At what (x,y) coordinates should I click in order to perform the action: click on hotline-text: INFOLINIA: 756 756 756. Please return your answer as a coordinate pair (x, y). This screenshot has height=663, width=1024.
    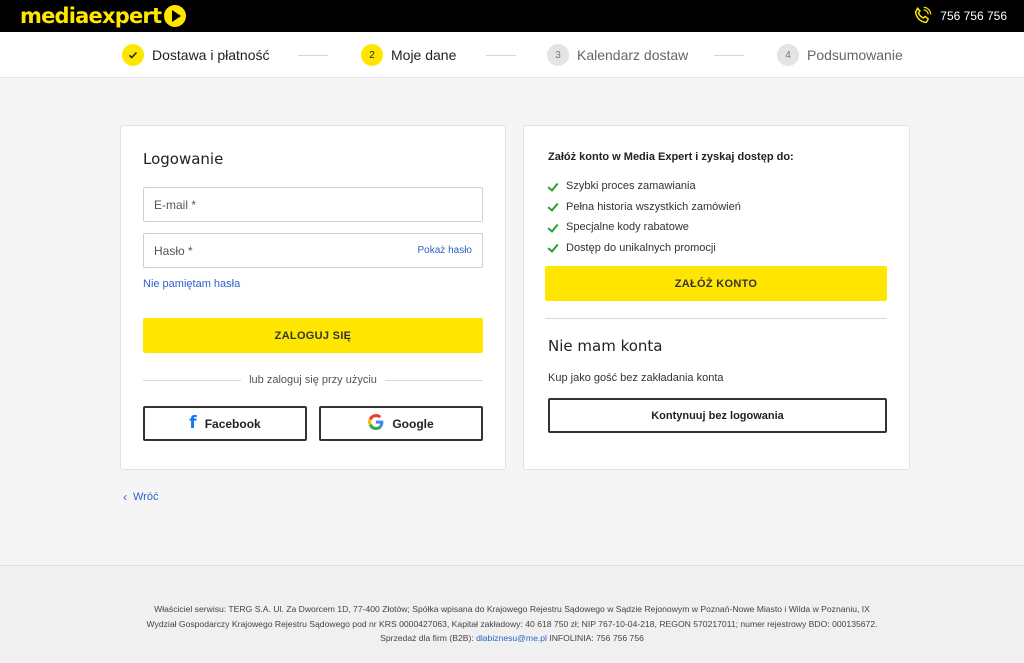
    Looking at the image, I should click on (596, 638).